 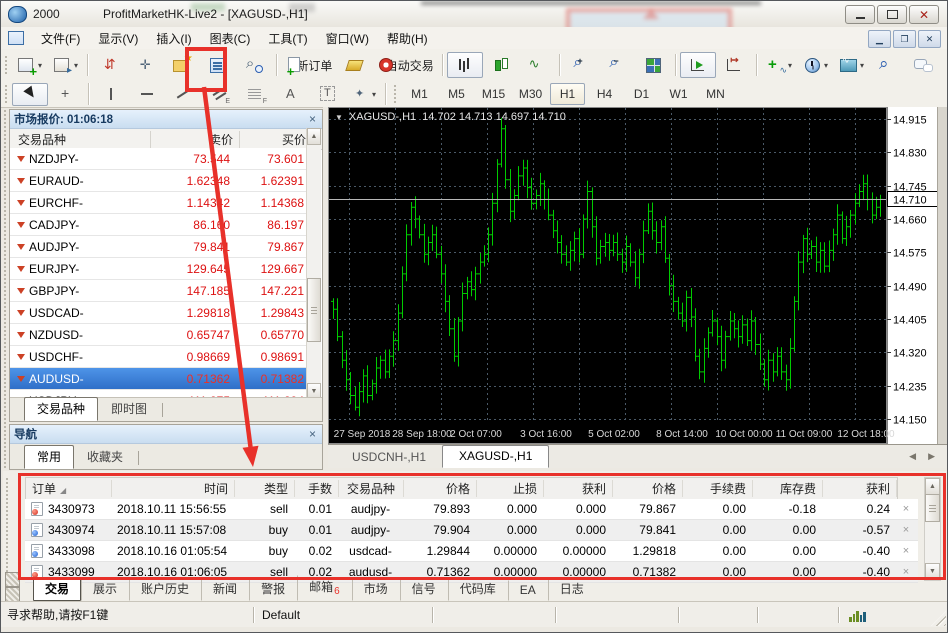 What do you see at coordinates (273, 589) in the screenshot?
I see `terminal-tab-警报: 警报` at bounding box center [273, 589].